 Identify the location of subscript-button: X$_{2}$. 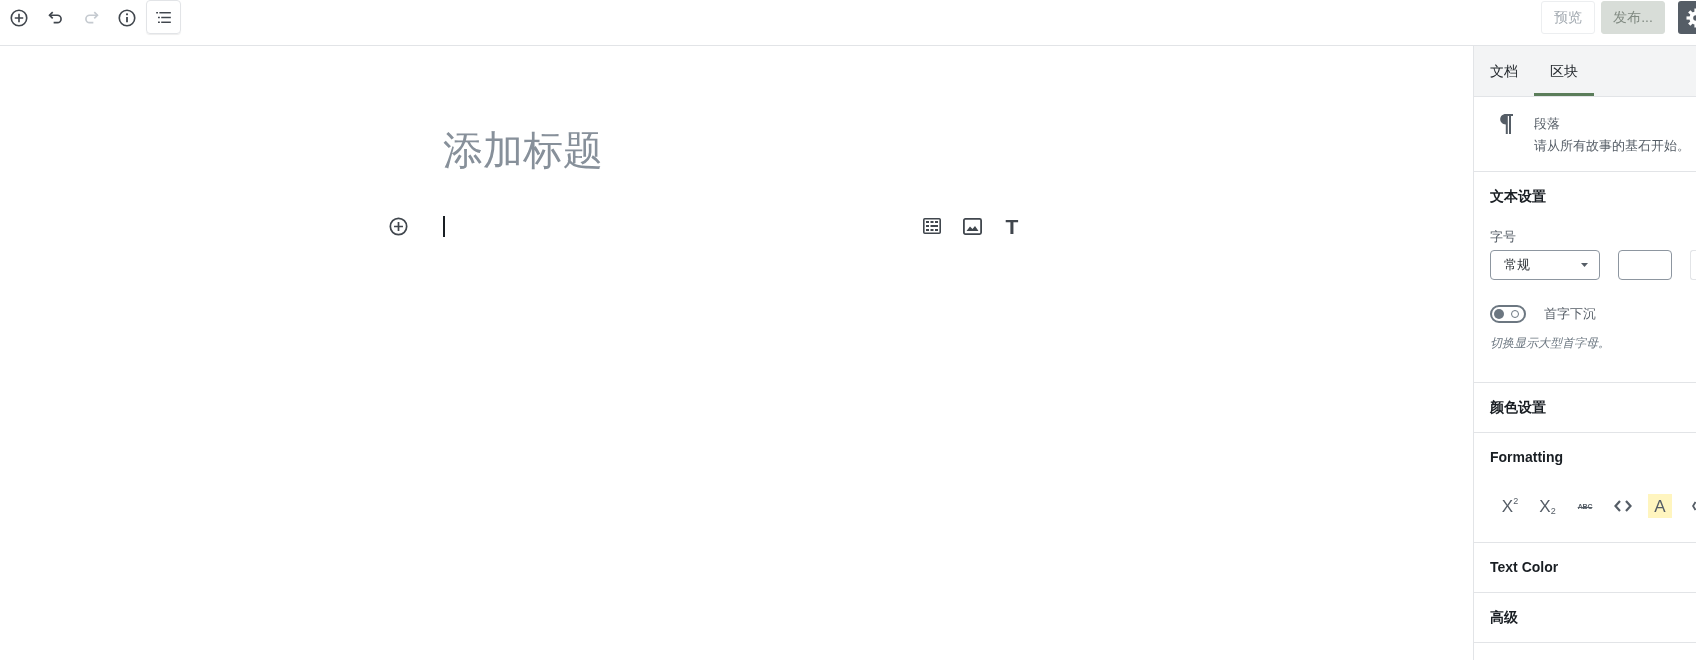
(1547, 506).